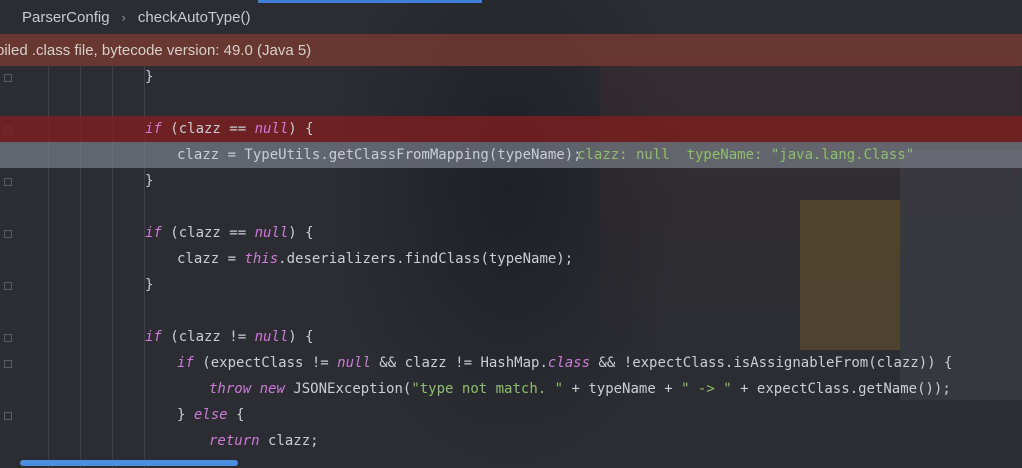 This screenshot has width=1022, height=468. Describe the element at coordinates (511, 337) in the screenshot. I see `code-line: if (clazz != null) {` at that location.